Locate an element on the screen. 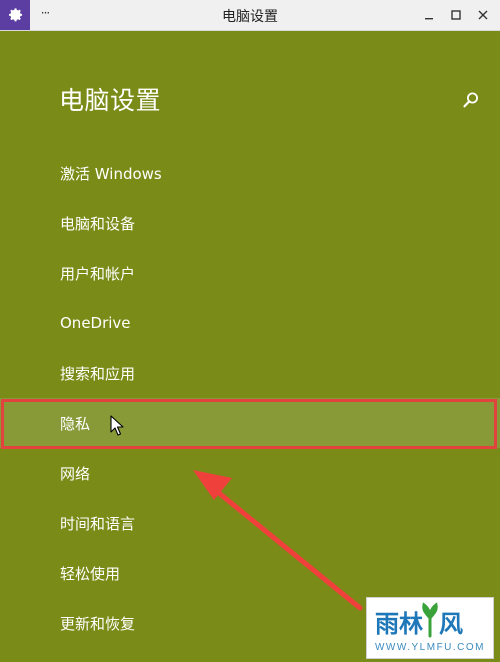  search-icon is located at coordinates (471, 100).